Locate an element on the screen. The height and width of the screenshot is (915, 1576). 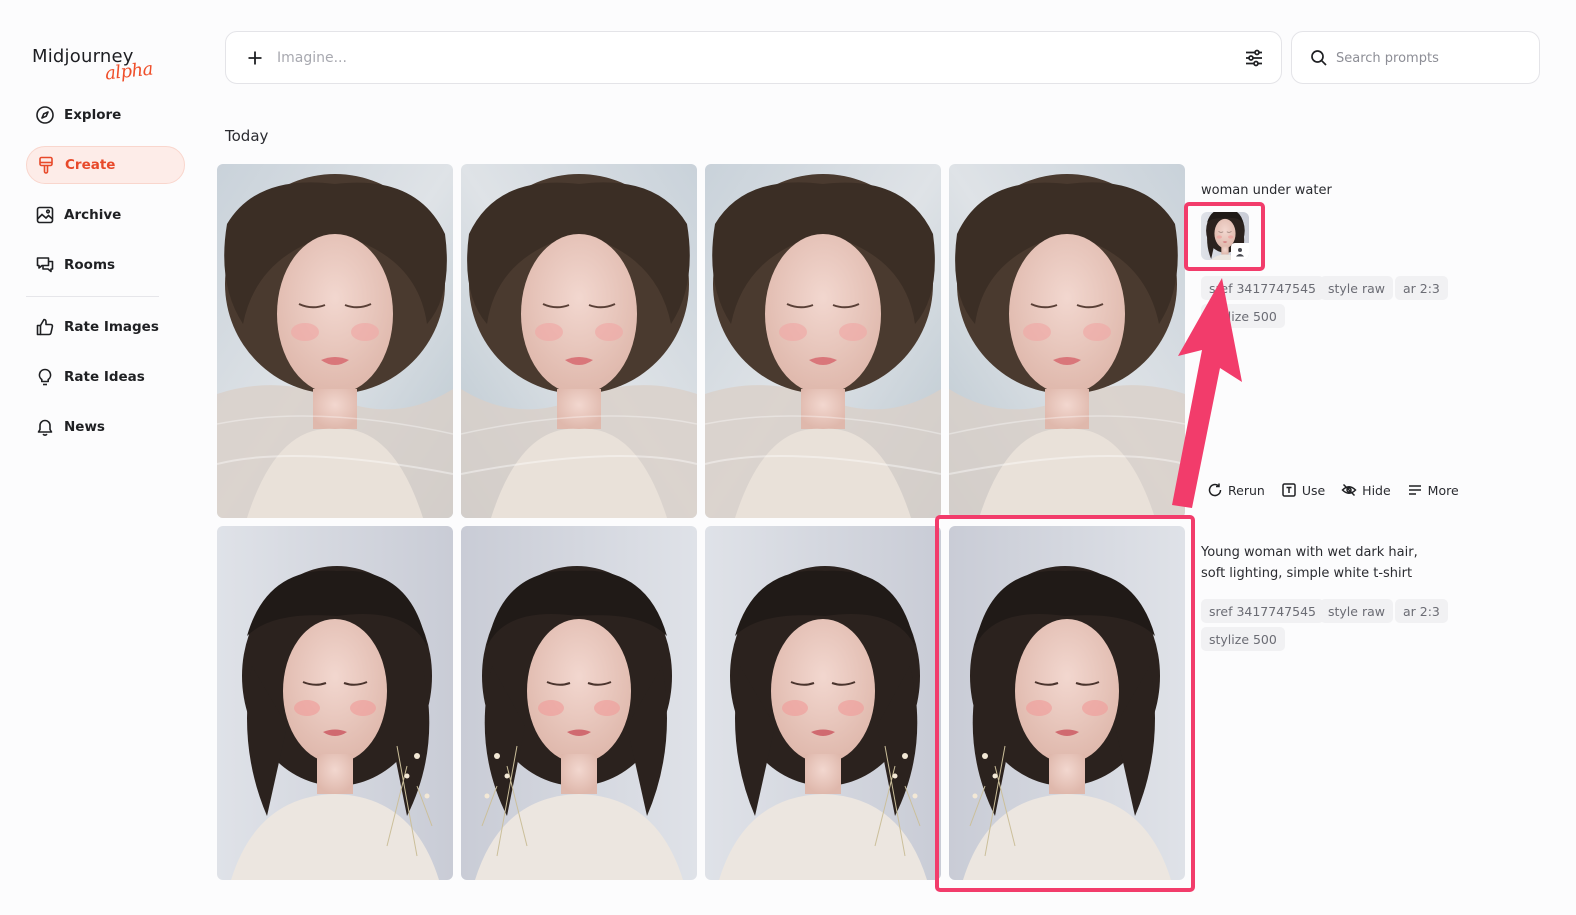
sidebar-item-label: Create is located at coordinates (90, 165).